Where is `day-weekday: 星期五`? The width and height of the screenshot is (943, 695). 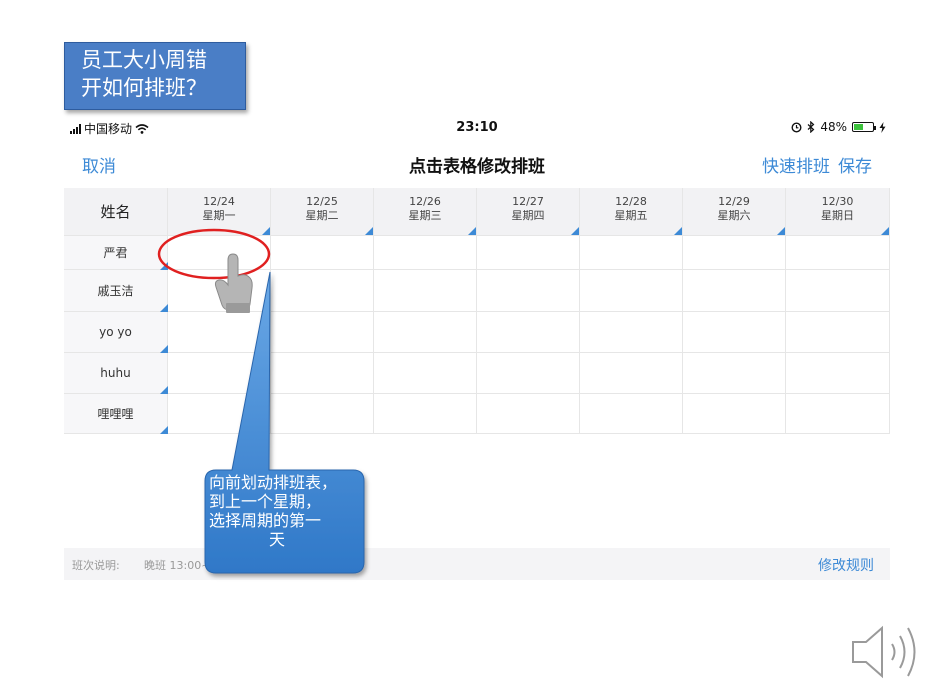 day-weekday: 星期五 is located at coordinates (631, 215).